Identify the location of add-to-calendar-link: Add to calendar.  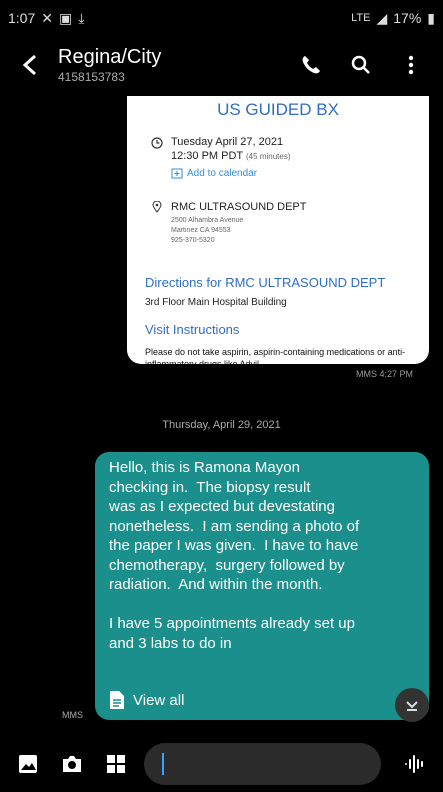
(222, 173).